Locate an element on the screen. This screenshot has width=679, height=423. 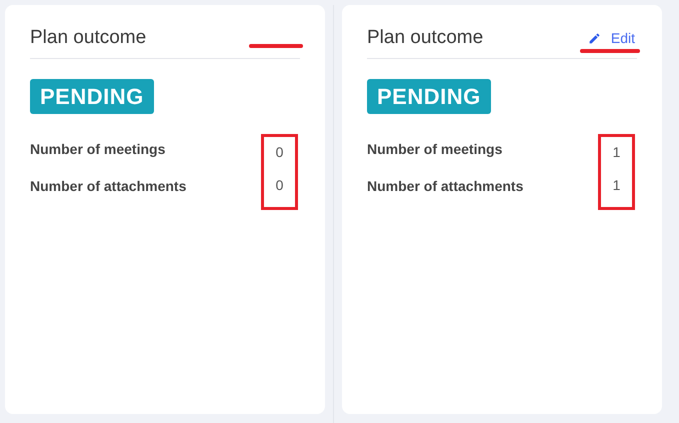
pencil-icon is located at coordinates (594, 38).